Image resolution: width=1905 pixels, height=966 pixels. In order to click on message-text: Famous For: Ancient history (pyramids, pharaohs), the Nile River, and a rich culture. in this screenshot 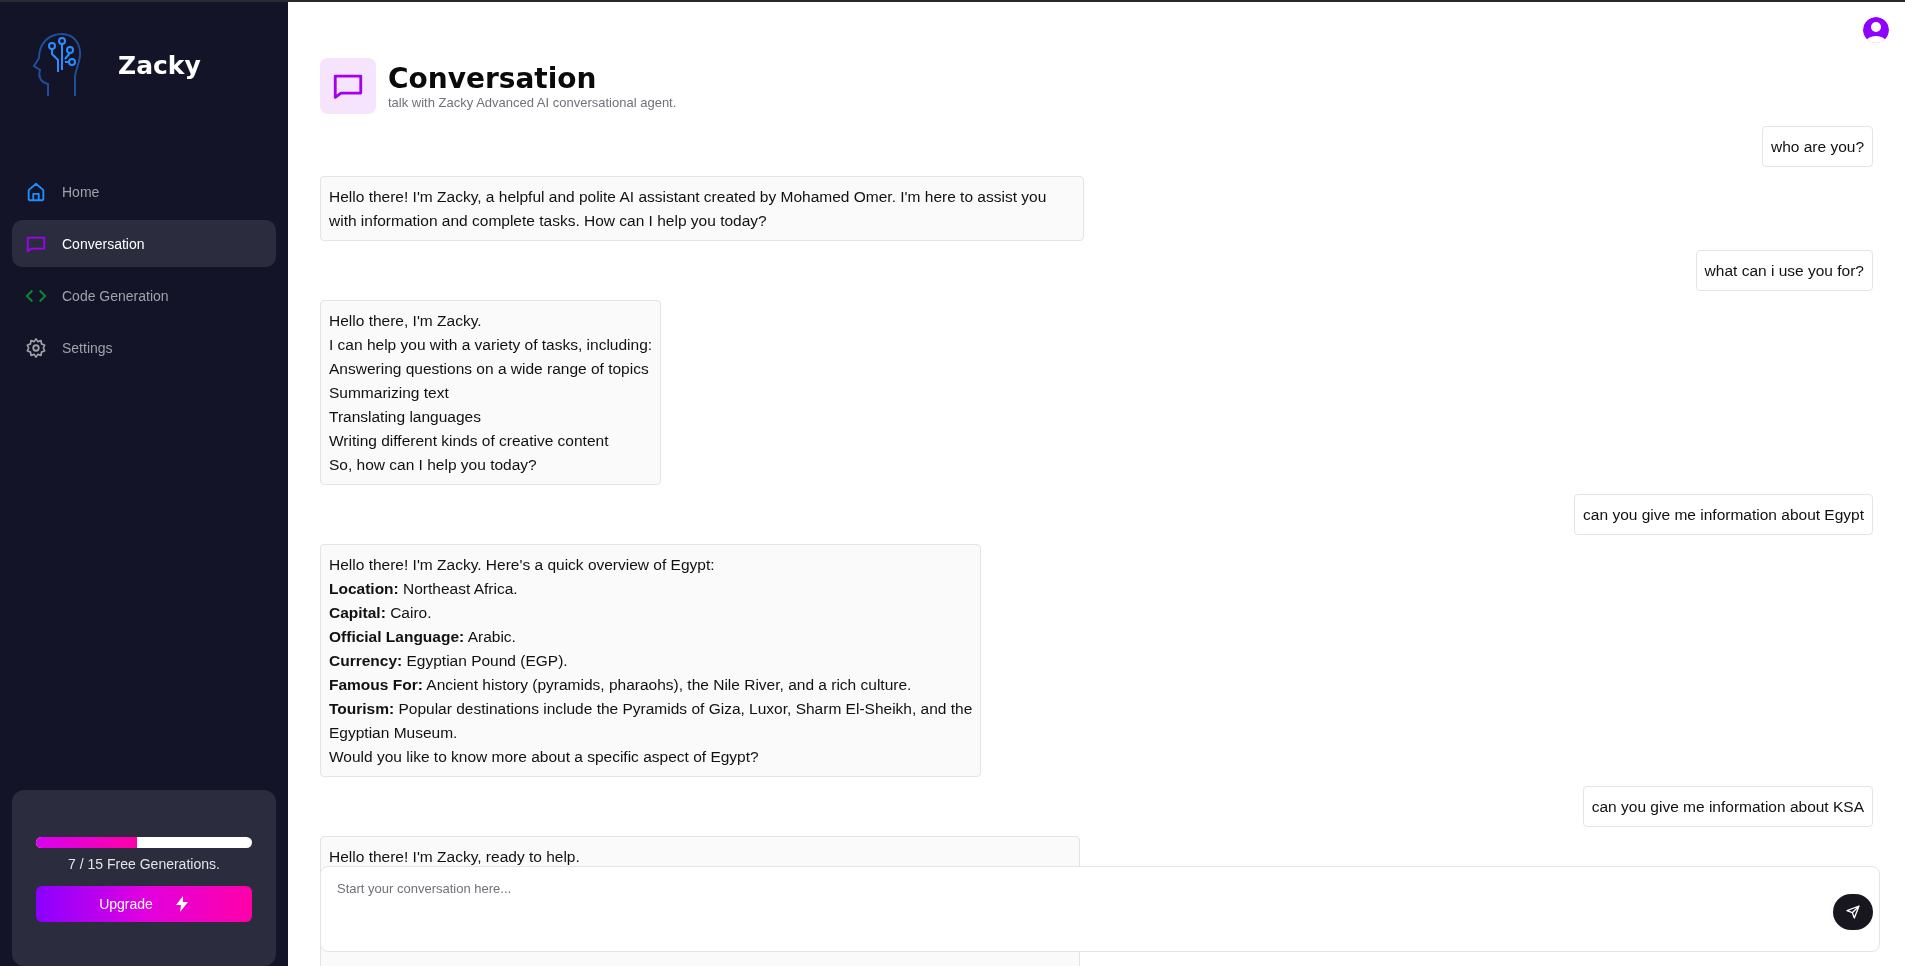, I will do `click(621, 685)`.